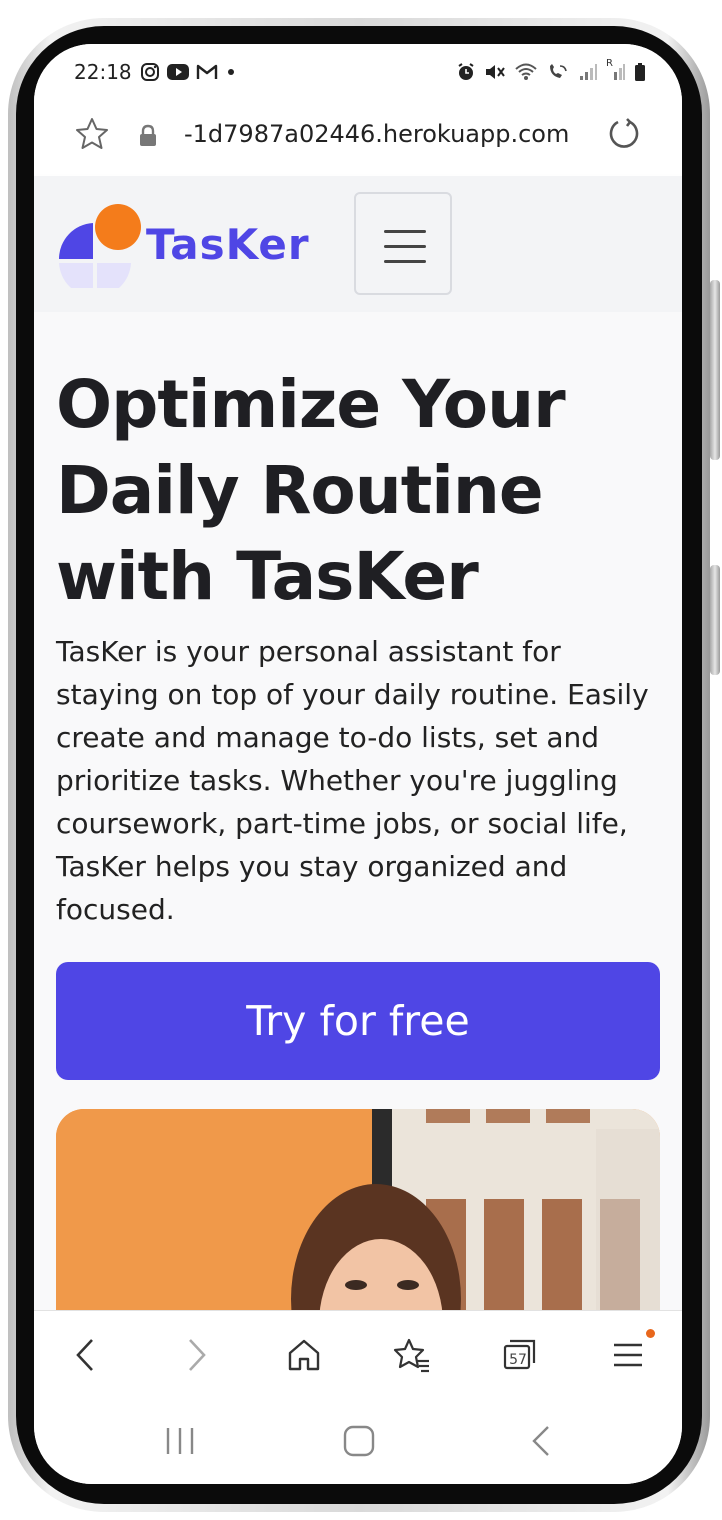  Describe the element at coordinates (558, 71) in the screenshot. I see `wifi-calling-icon` at that location.